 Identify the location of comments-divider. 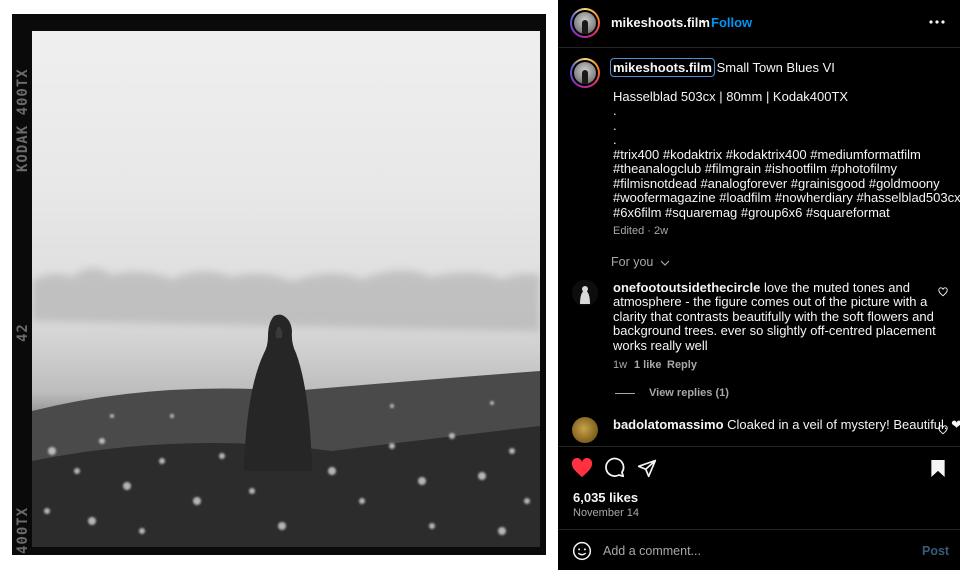
(759, 446).